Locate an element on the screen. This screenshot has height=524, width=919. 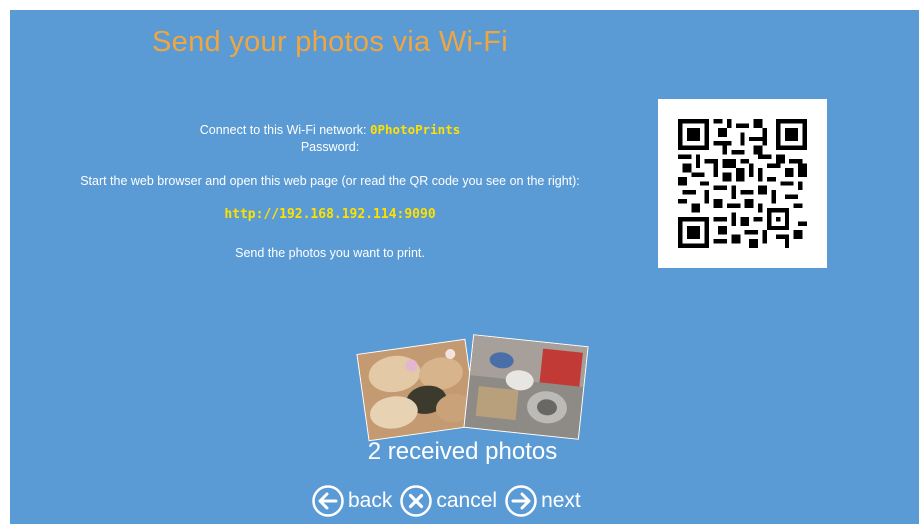
page-title: Send your photos via Wi-Fi is located at coordinates (330, 42).